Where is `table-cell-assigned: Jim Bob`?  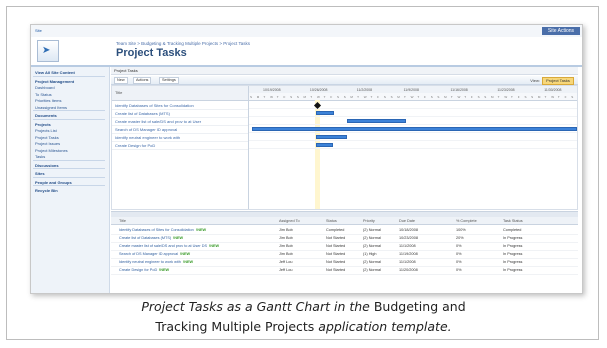
table-cell-assigned: Jim Bob is located at coordinates (286, 230).